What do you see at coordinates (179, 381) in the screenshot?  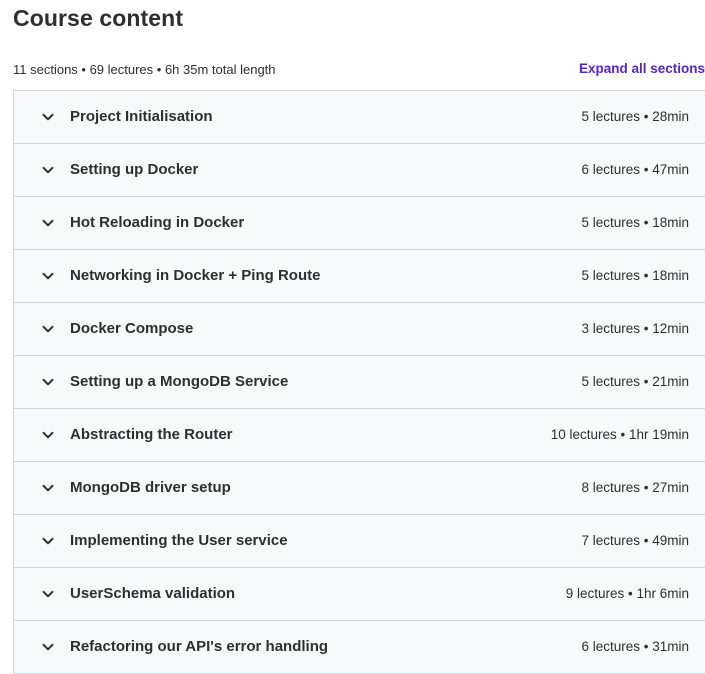 I see `section-title: Setting up a MongoDB Service` at bounding box center [179, 381].